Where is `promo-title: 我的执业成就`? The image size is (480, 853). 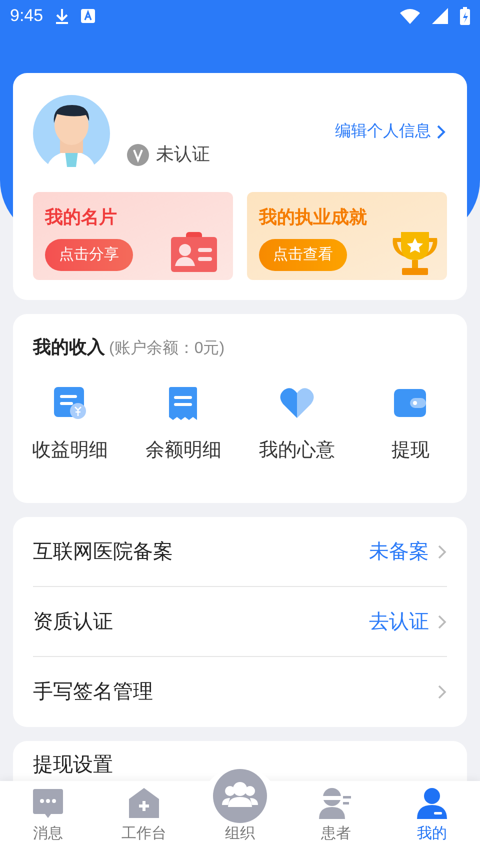 promo-title: 我的执业成就 is located at coordinates (313, 217).